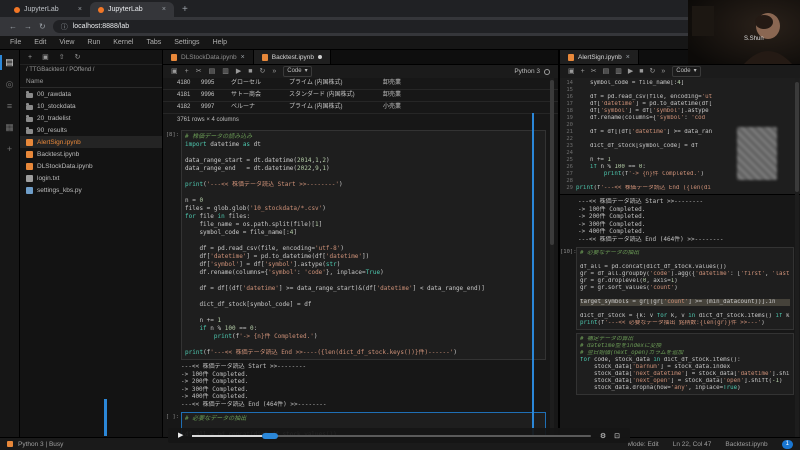  Describe the element at coordinates (30, 57) in the screenshot. I see `new-launcher-icon: +` at that location.